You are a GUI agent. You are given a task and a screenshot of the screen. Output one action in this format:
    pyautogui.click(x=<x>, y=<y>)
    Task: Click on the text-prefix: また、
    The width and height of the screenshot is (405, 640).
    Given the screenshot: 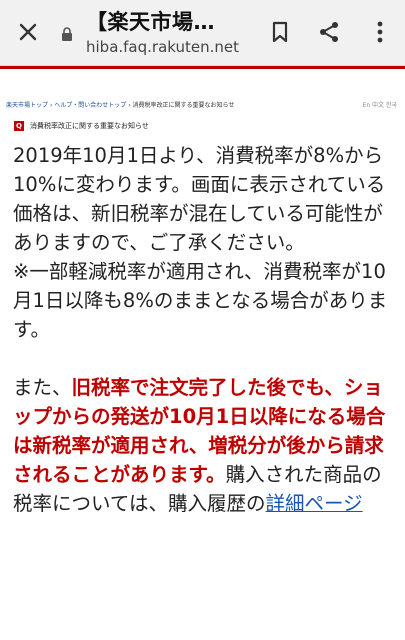 What is the action you would take?
    pyautogui.click(x=42, y=387)
    